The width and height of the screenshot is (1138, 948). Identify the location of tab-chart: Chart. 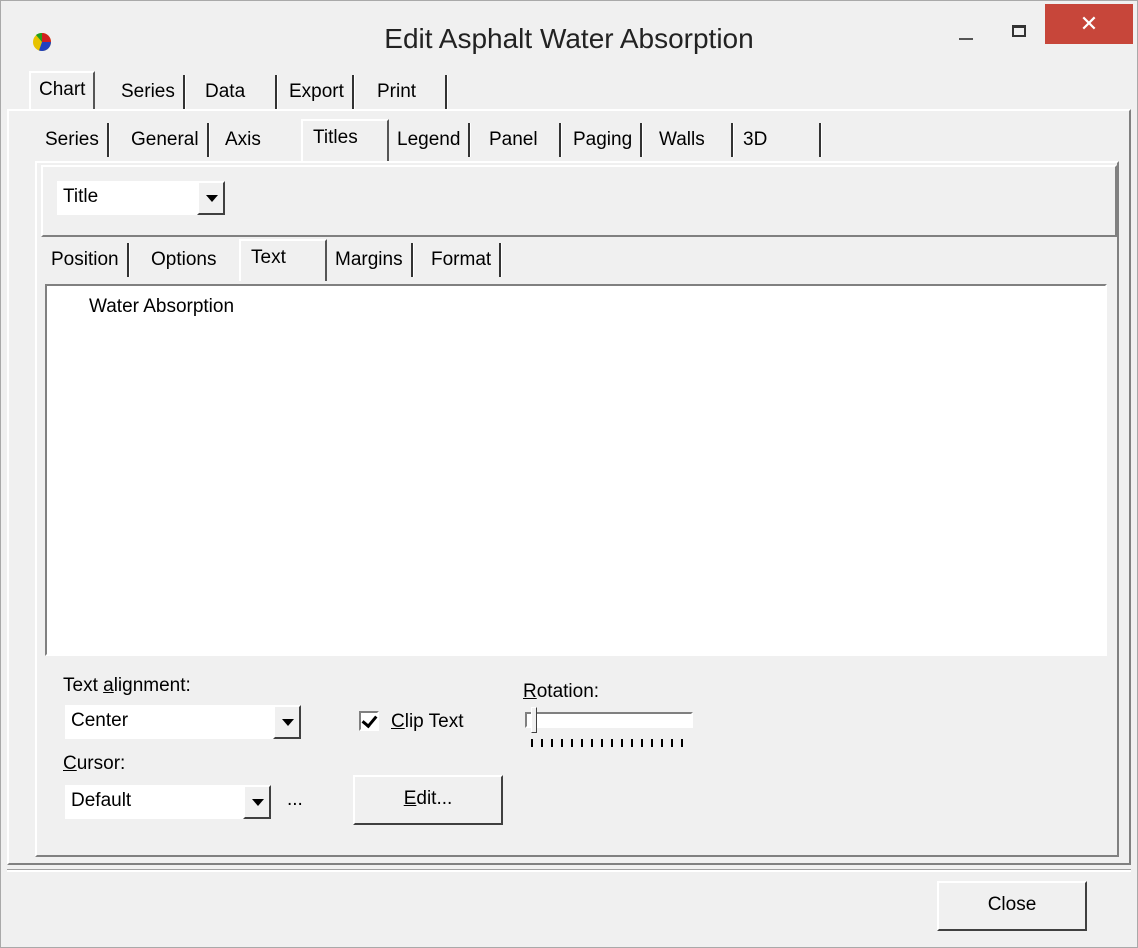
(62, 91).